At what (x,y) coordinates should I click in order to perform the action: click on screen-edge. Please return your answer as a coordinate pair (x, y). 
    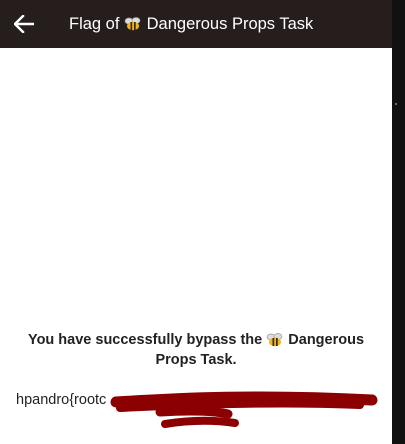
    Looking at the image, I should click on (398, 222).